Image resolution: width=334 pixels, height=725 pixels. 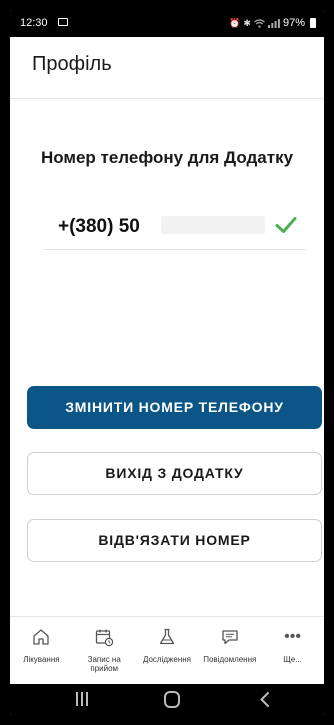 What do you see at coordinates (247, 22) in the screenshot?
I see `bluetooth-icon: ✱` at bounding box center [247, 22].